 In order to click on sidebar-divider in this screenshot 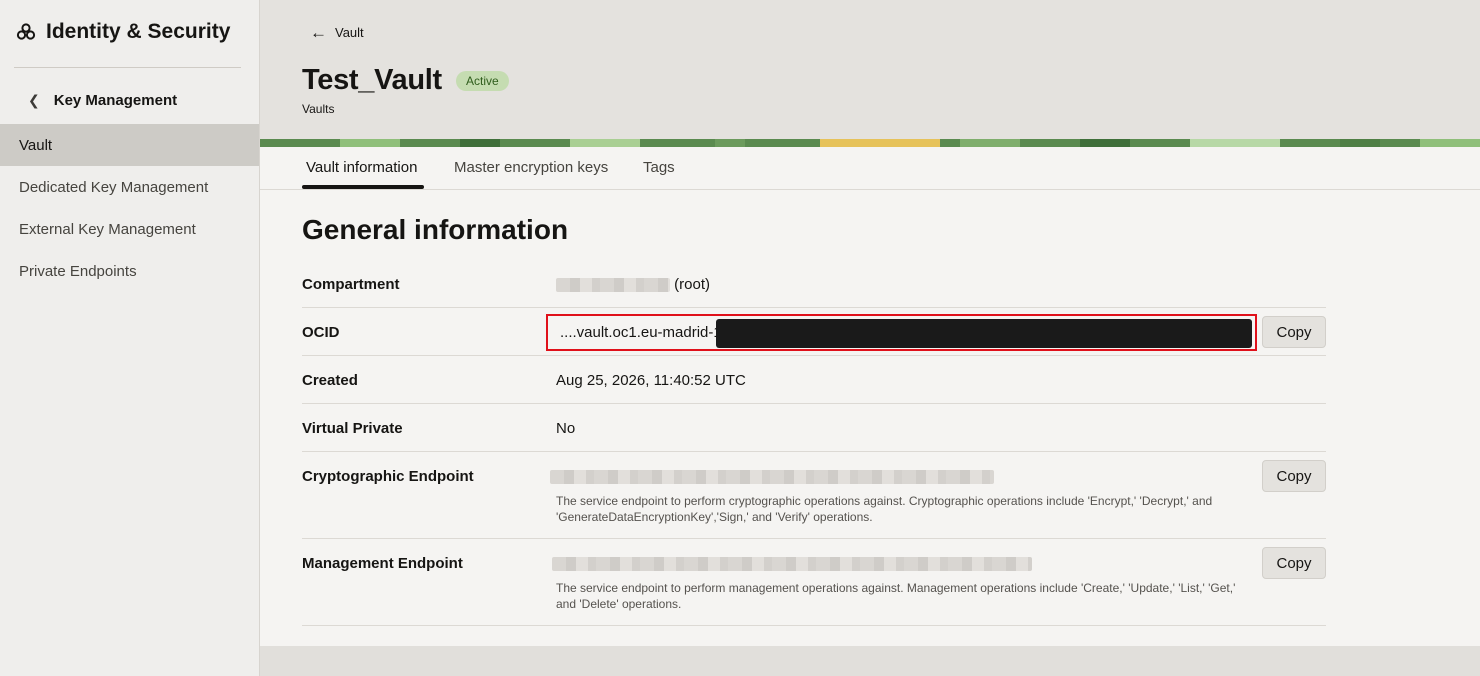, I will do `click(127, 67)`.